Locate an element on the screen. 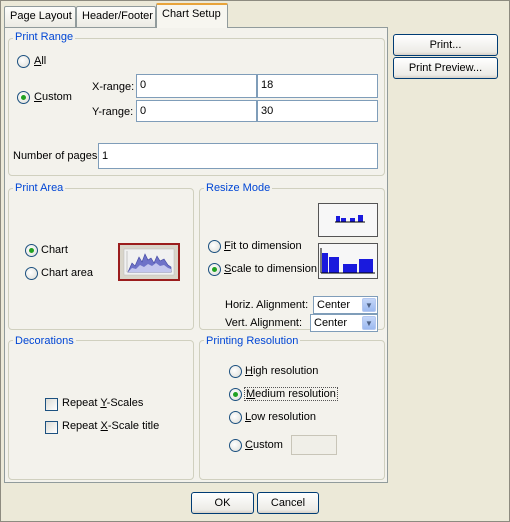 Image resolution: width=510 pixels, height=522 pixels. fit-to-dimension-radio is located at coordinates (214, 246).